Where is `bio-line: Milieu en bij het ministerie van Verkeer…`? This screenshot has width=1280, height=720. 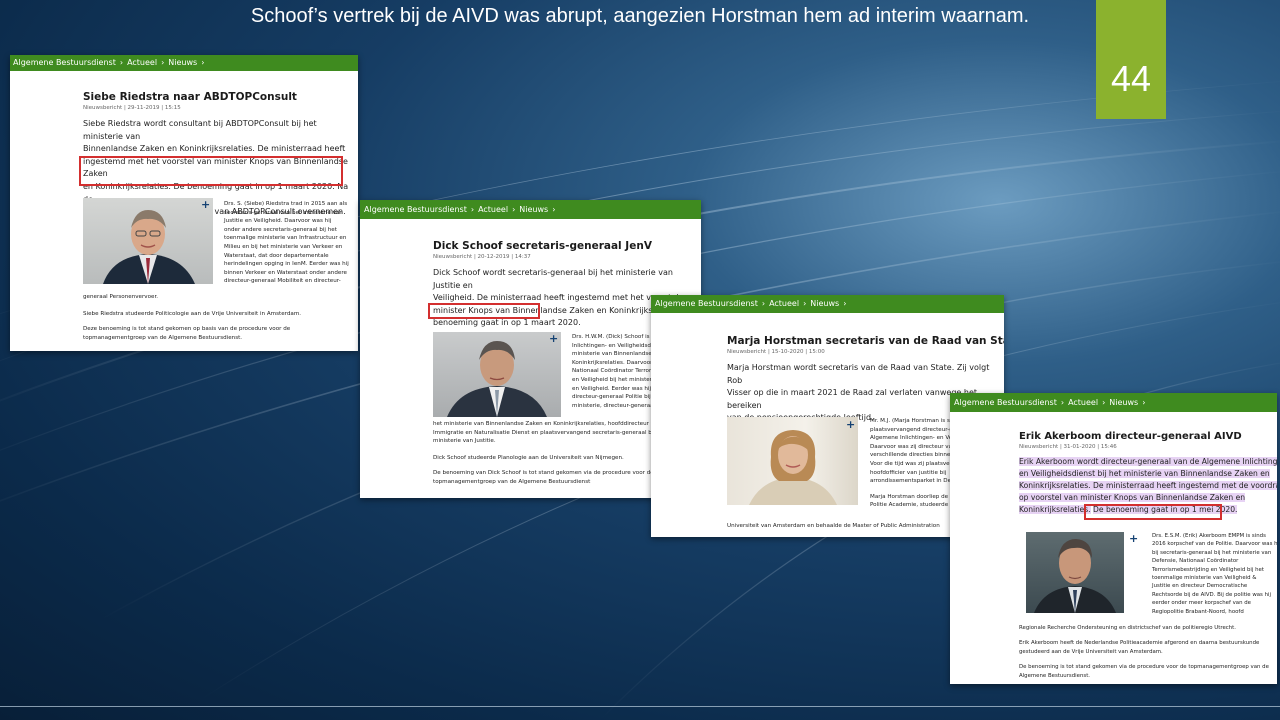
bio-line: Milieu en bij het ministerie van Verkeer… is located at coordinates (283, 246).